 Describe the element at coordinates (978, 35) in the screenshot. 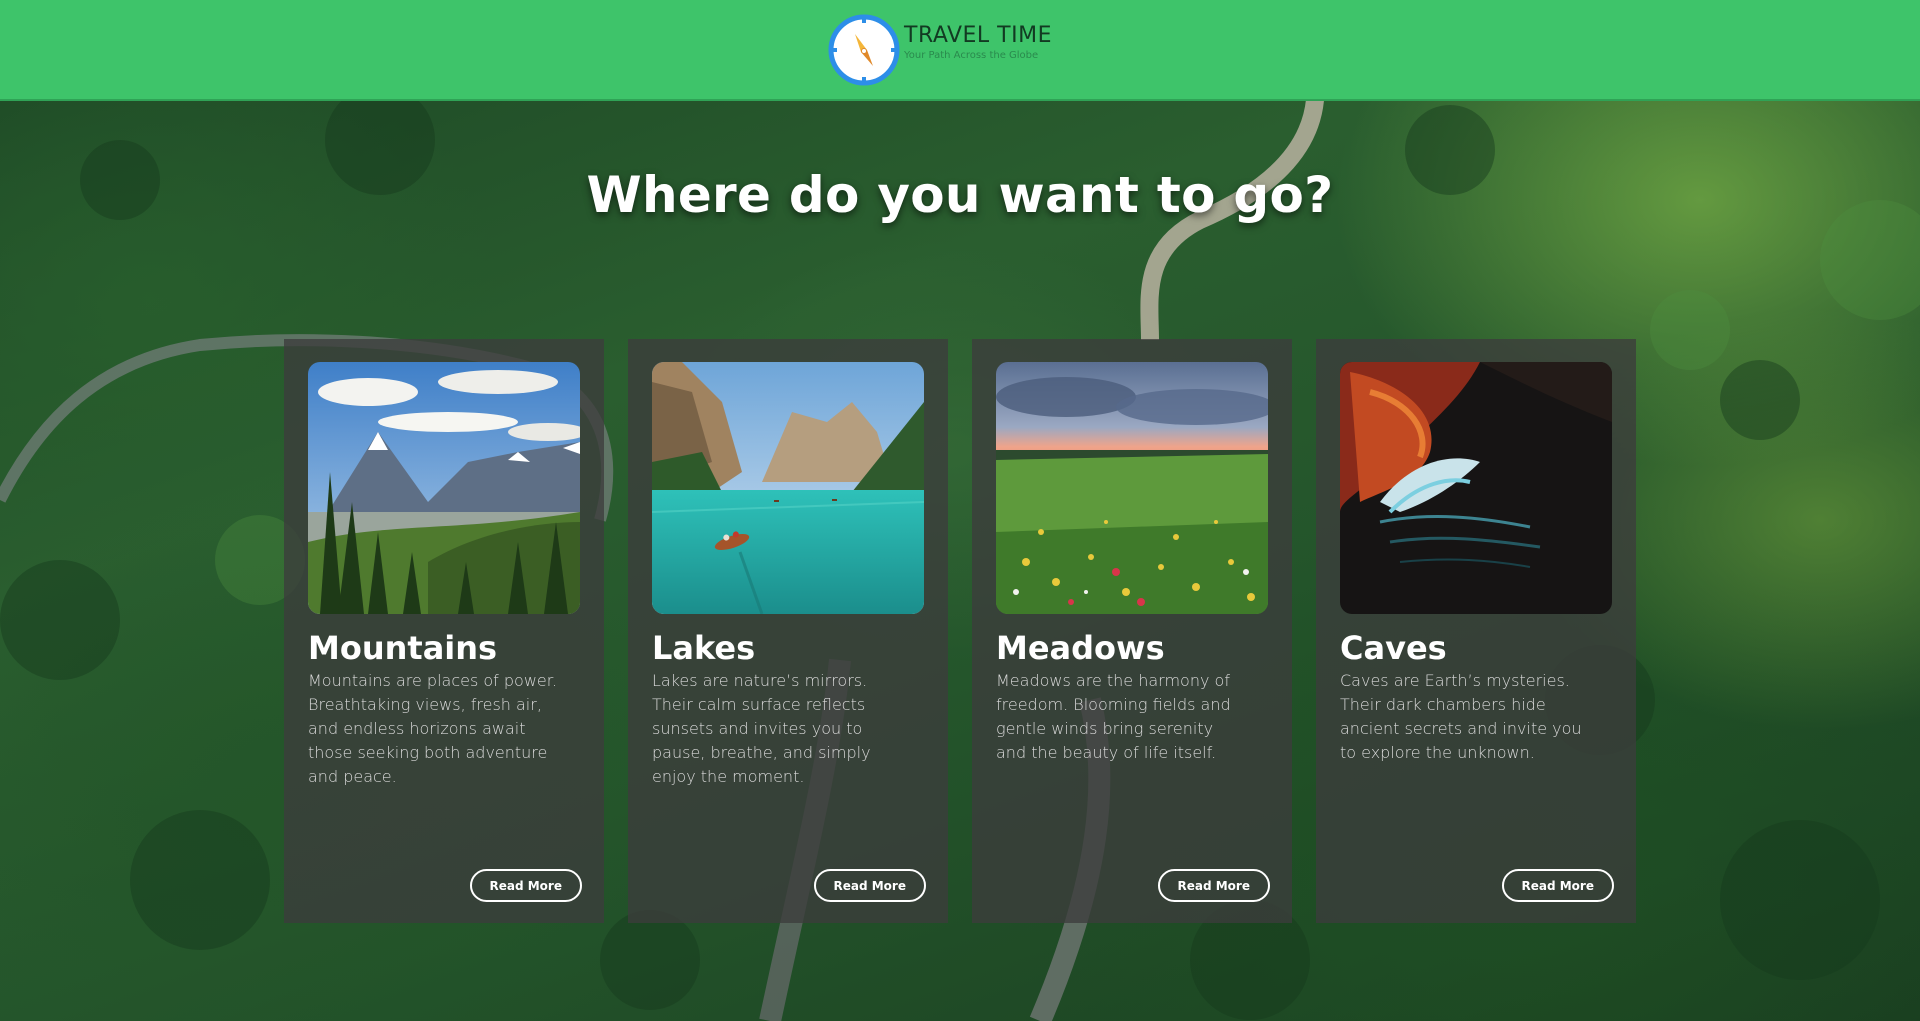

I see `brand-title: TRAVEL TIME` at that location.